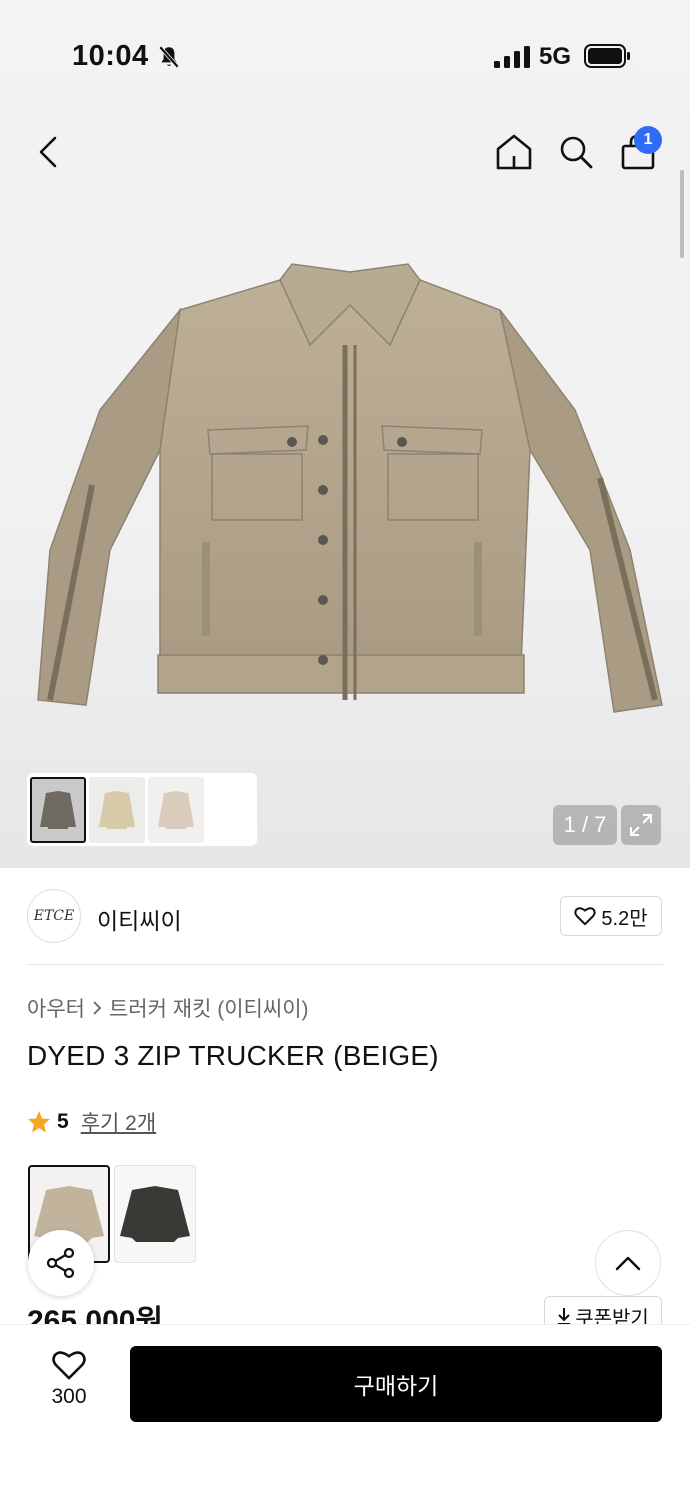 Image resolution: width=690 pixels, height=1500 pixels. What do you see at coordinates (345, 964) in the screenshot?
I see `divider` at bounding box center [345, 964].